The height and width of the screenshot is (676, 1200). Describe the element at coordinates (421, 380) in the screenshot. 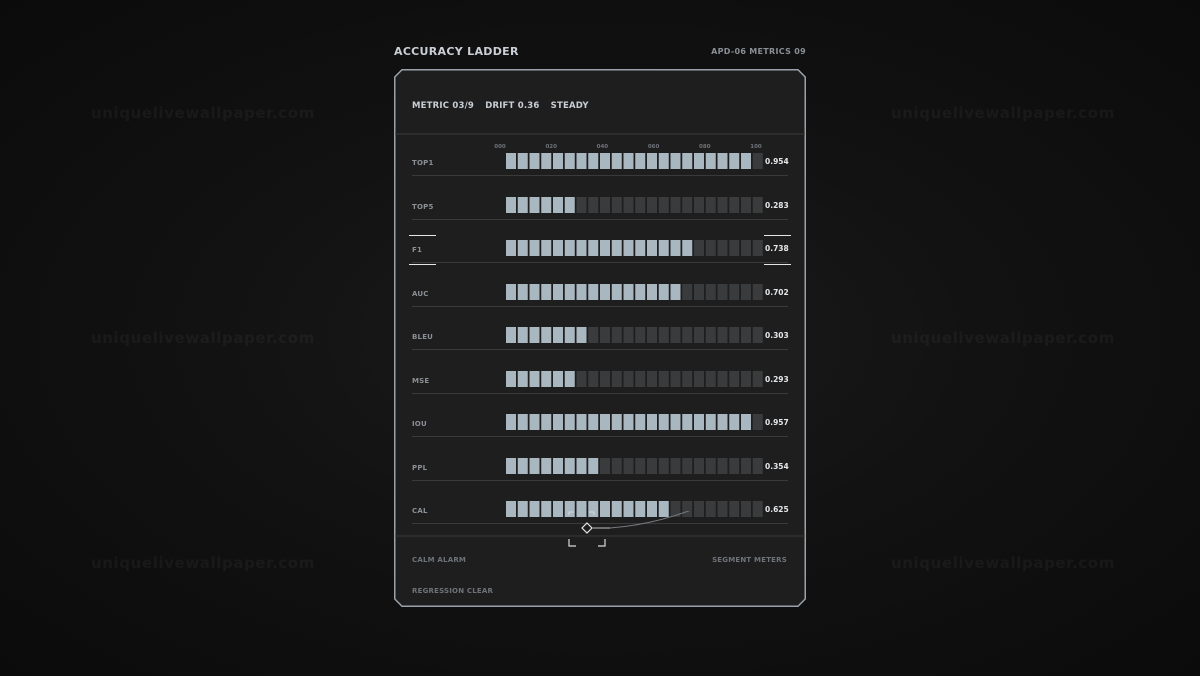

I see `metric-label: MSE` at that location.